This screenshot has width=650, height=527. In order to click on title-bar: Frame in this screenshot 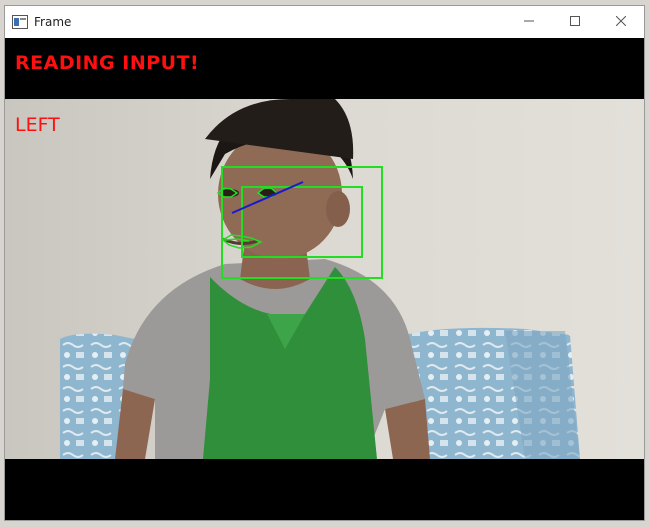, I will do `click(324, 22)`.